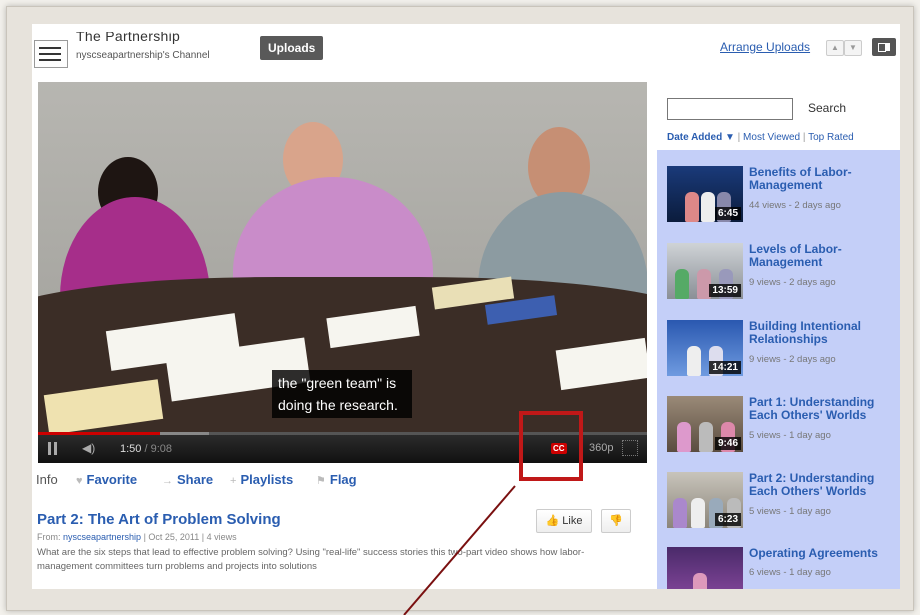 This screenshot has width=920, height=615. Describe the element at coordinates (459, 550) in the screenshot. I see `annotation-pointer-line` at that location.